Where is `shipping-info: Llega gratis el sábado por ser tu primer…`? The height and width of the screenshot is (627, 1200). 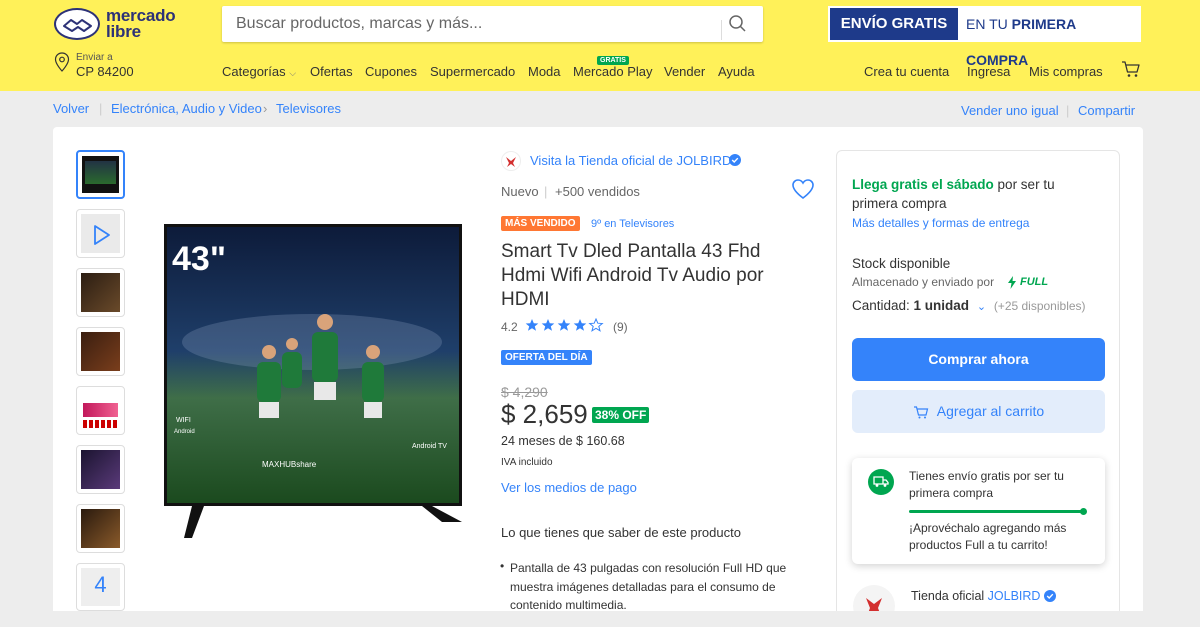
shipping-info: Llega gratis el sábado por ser tu primer… is located at coordinates (977, 194).